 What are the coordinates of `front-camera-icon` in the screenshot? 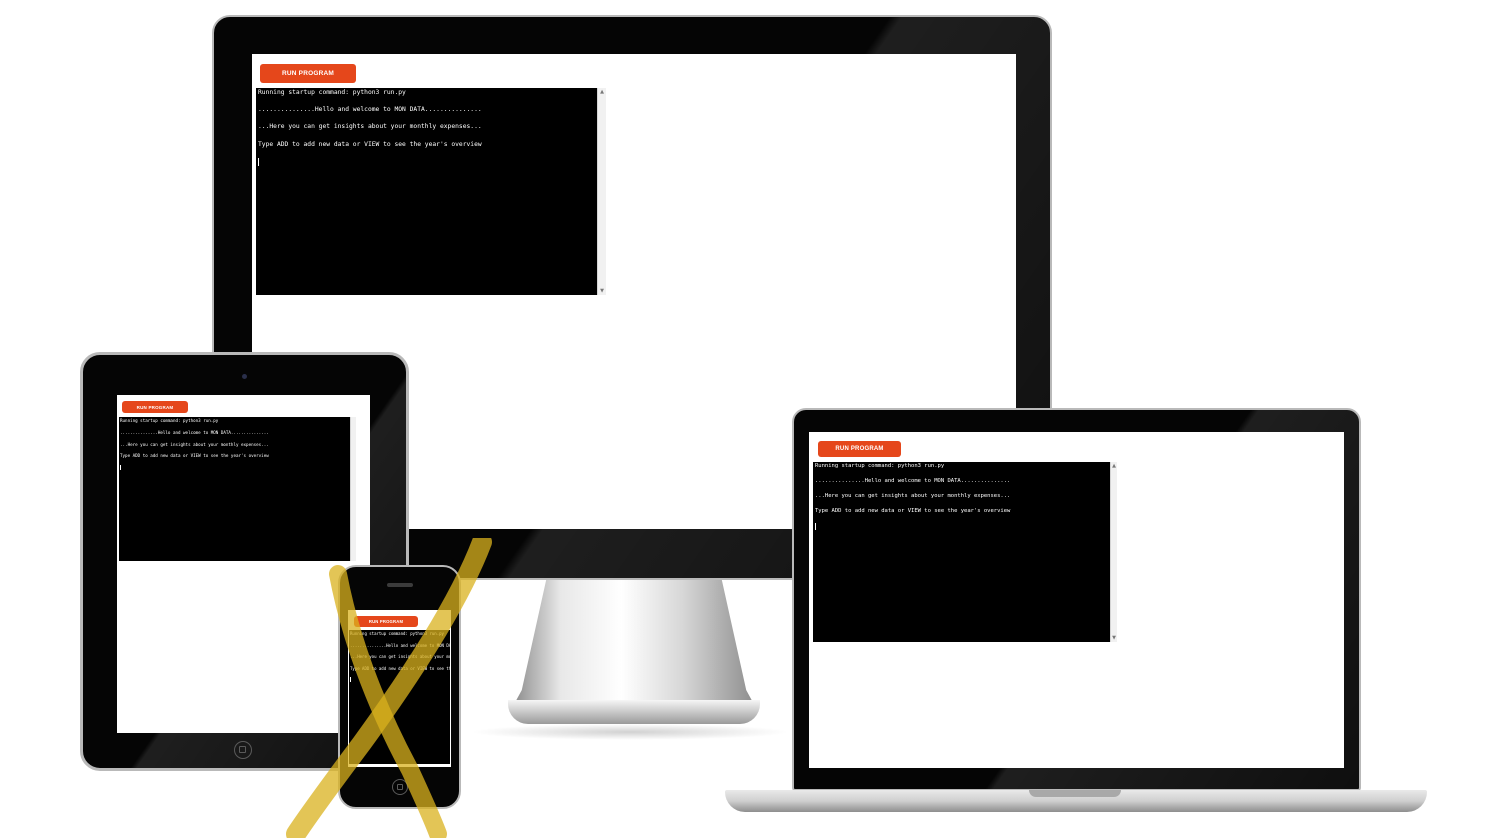 It's located at (244, 376).